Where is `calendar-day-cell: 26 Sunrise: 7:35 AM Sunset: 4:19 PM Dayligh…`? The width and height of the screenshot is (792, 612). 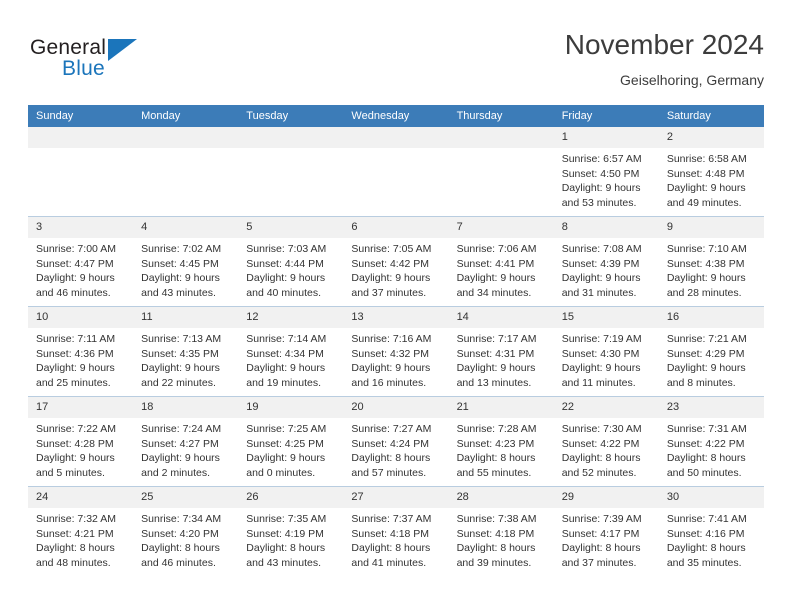
calendar-day-cell: 26 Sunrise: 7:35 AM Sunset: 4:19 PM Dayligh… is located at coordinates (291, 531).